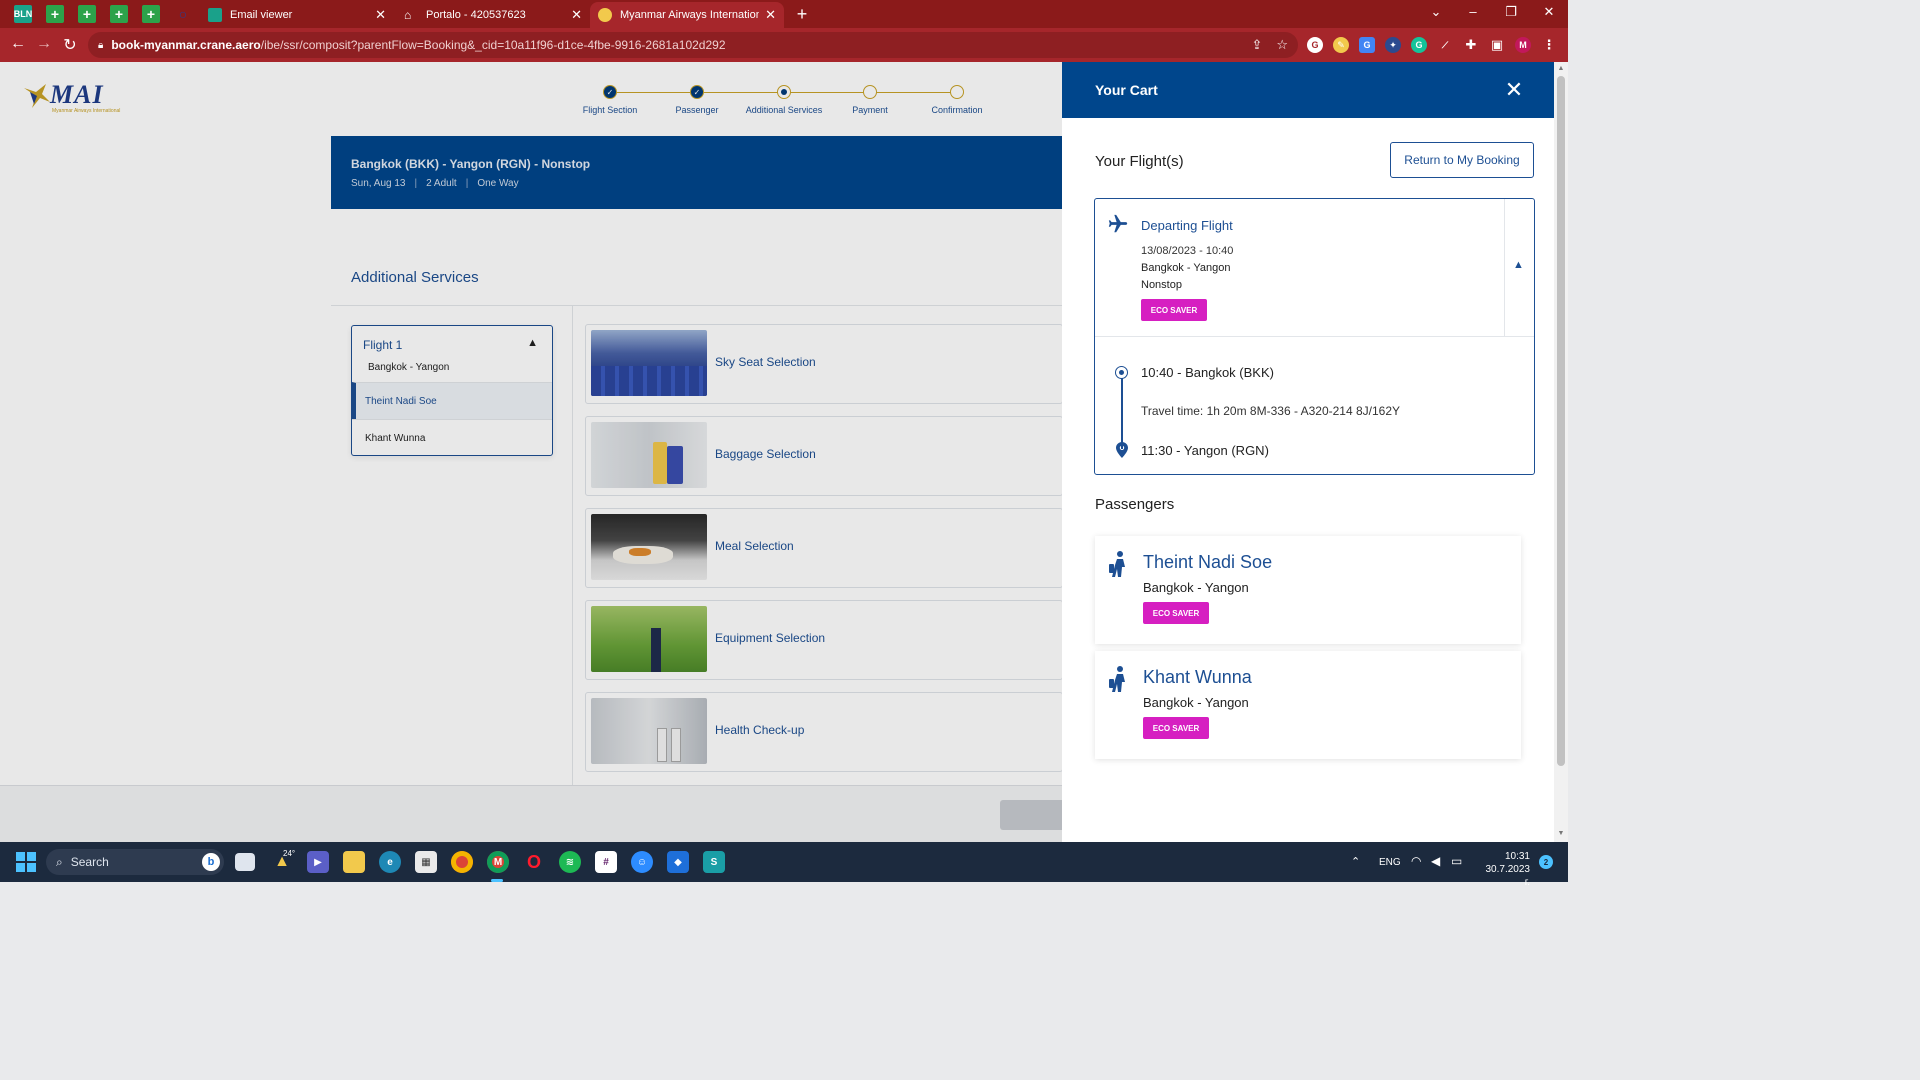  Describe the element at coordinates (1456, 861) in the screenshot. I see `battery-icon: ▭` at that location.